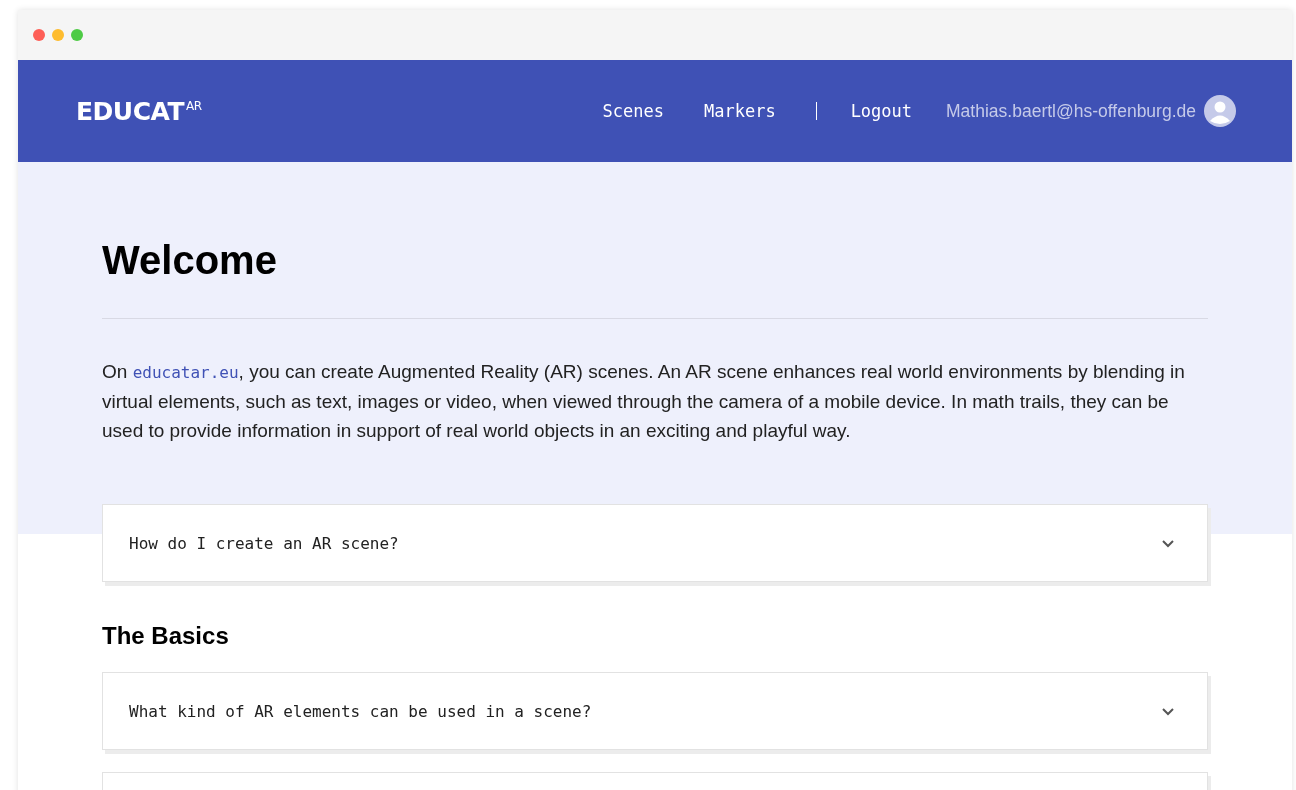 Image resolution: width=1296 pixels, height=790 pixels. I want to click on nav-link: Markers, so click(739, 111).